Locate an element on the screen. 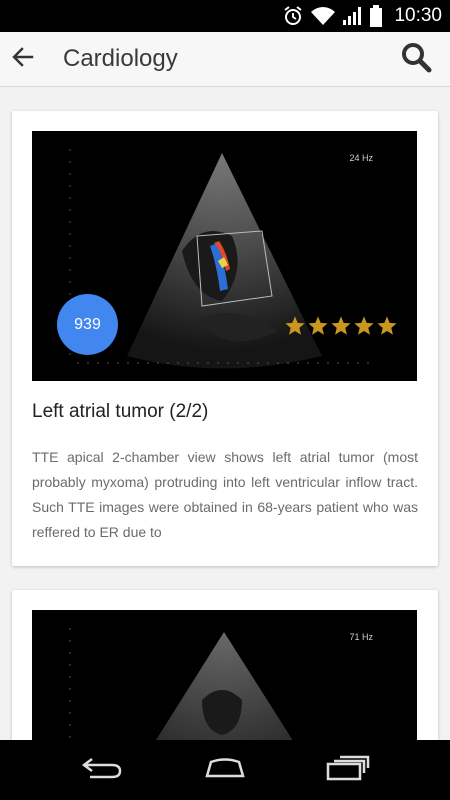 The image size is (450, 800). status-bar: 10:30 is located at coordinates (225, 16).